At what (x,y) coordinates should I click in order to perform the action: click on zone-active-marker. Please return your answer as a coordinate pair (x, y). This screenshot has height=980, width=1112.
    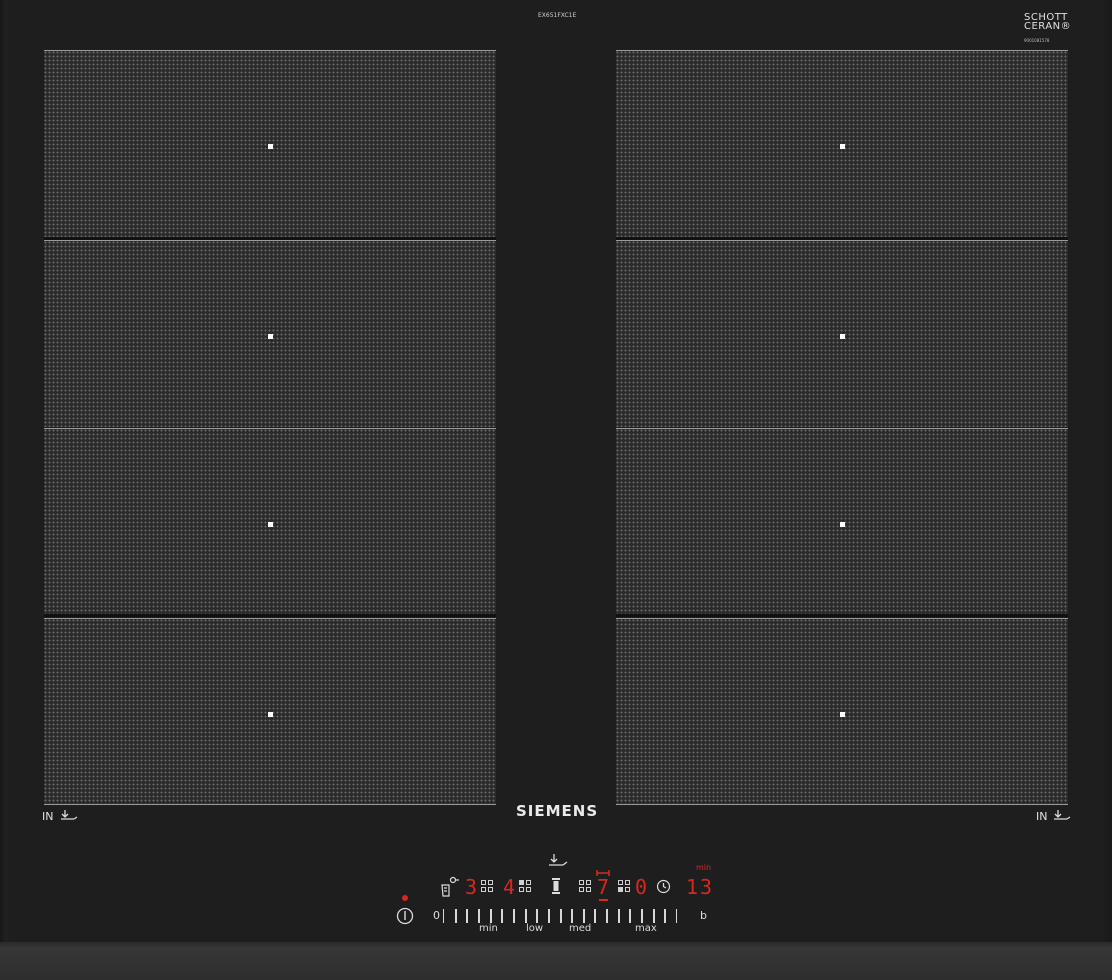
    Looking at the image, I should click on (603, 900).